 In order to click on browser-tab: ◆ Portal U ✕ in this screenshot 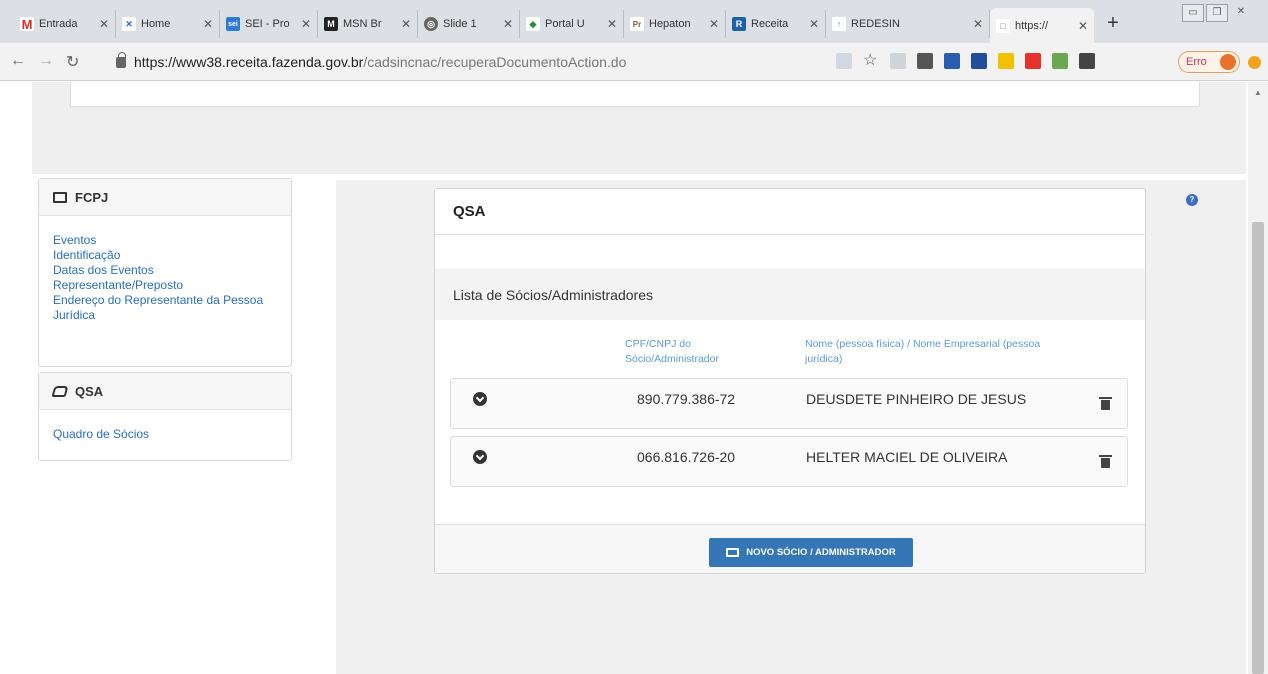, I will do `click(572, 24)`.